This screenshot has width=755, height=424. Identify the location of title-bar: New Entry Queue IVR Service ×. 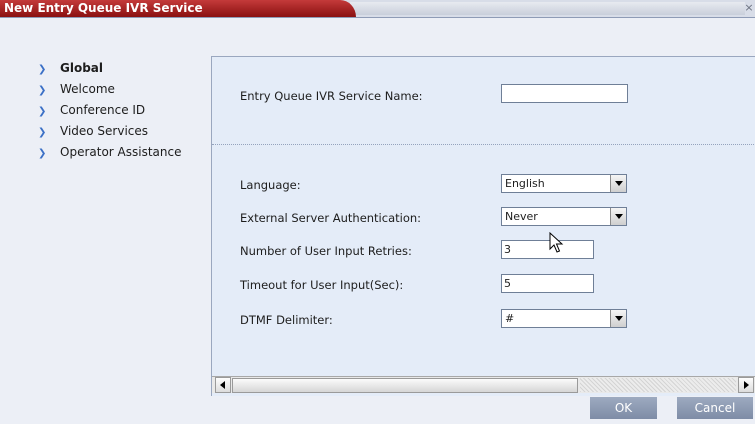
(377, 9).